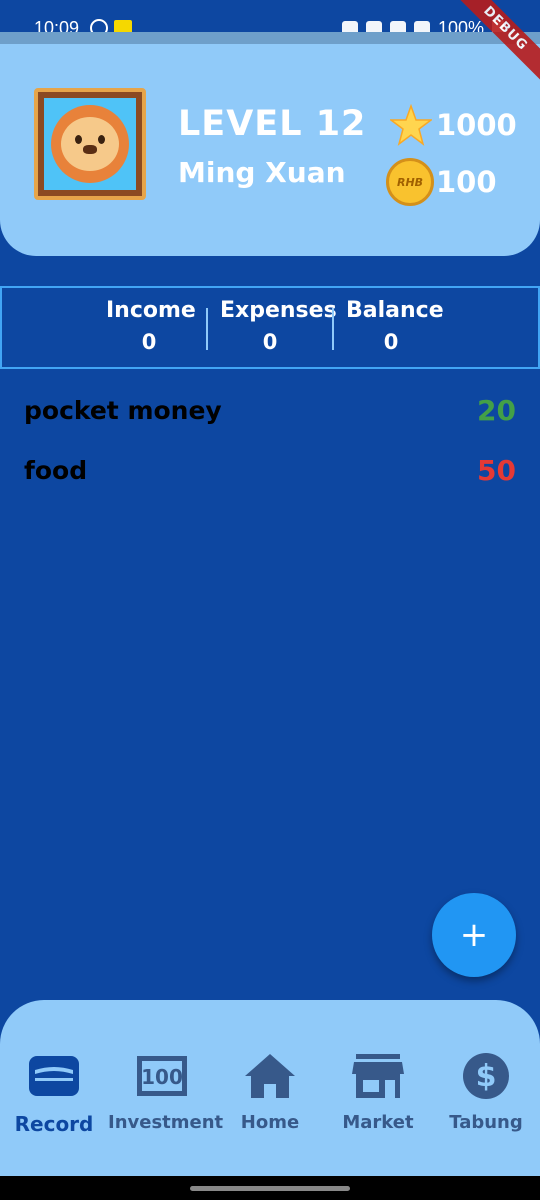  What do you see at coordinates (270, 38) in the screenshot?
I see `status-overlay` at bounding box center [270, 38].